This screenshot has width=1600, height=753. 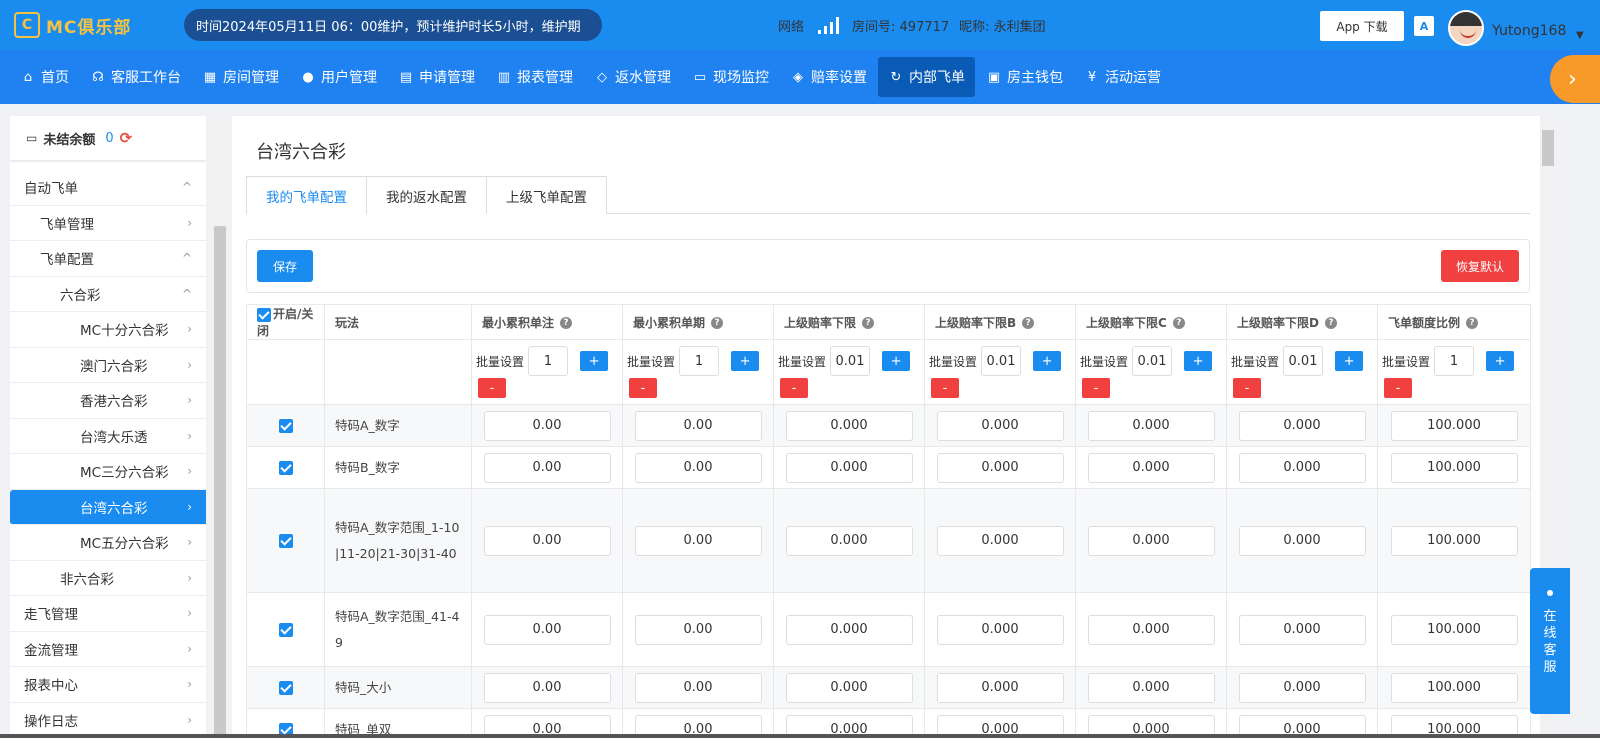 I want to click on sidebar-scrollbar, so click(x=220, y=434).